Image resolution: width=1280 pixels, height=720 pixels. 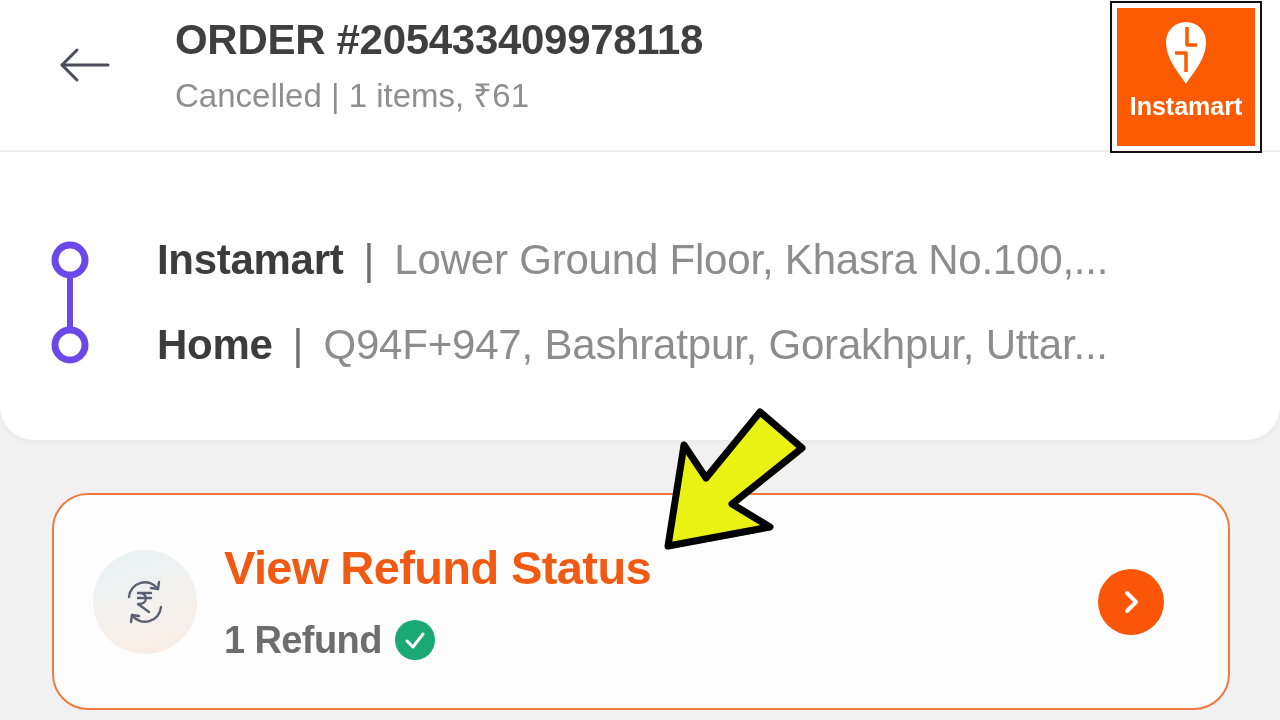 What do you see at coordinates (303, 640) in the screenshot?
I see `refund-count: 1 Refund` at bounding box center [303, 640].